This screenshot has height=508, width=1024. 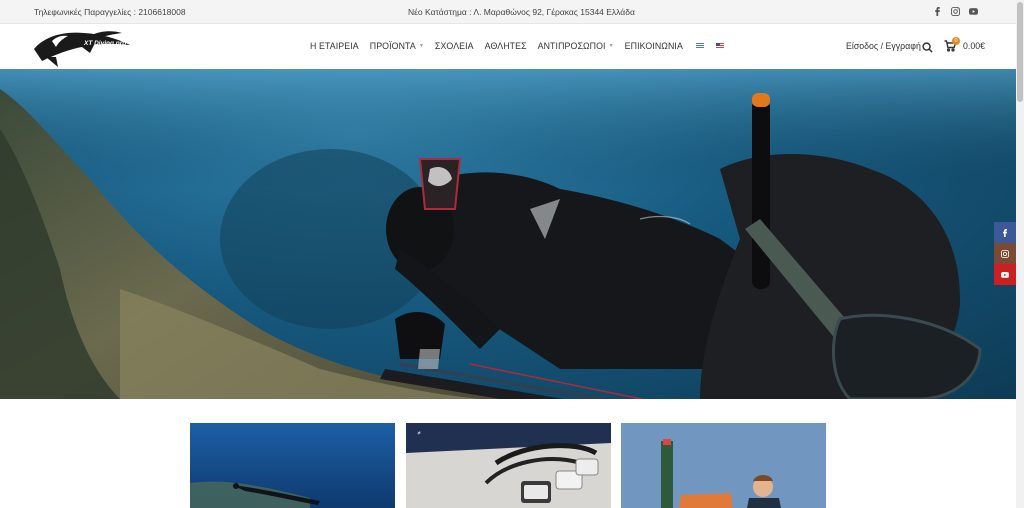 I want to click on floating-social-bar, so click(x=1005, y=253).